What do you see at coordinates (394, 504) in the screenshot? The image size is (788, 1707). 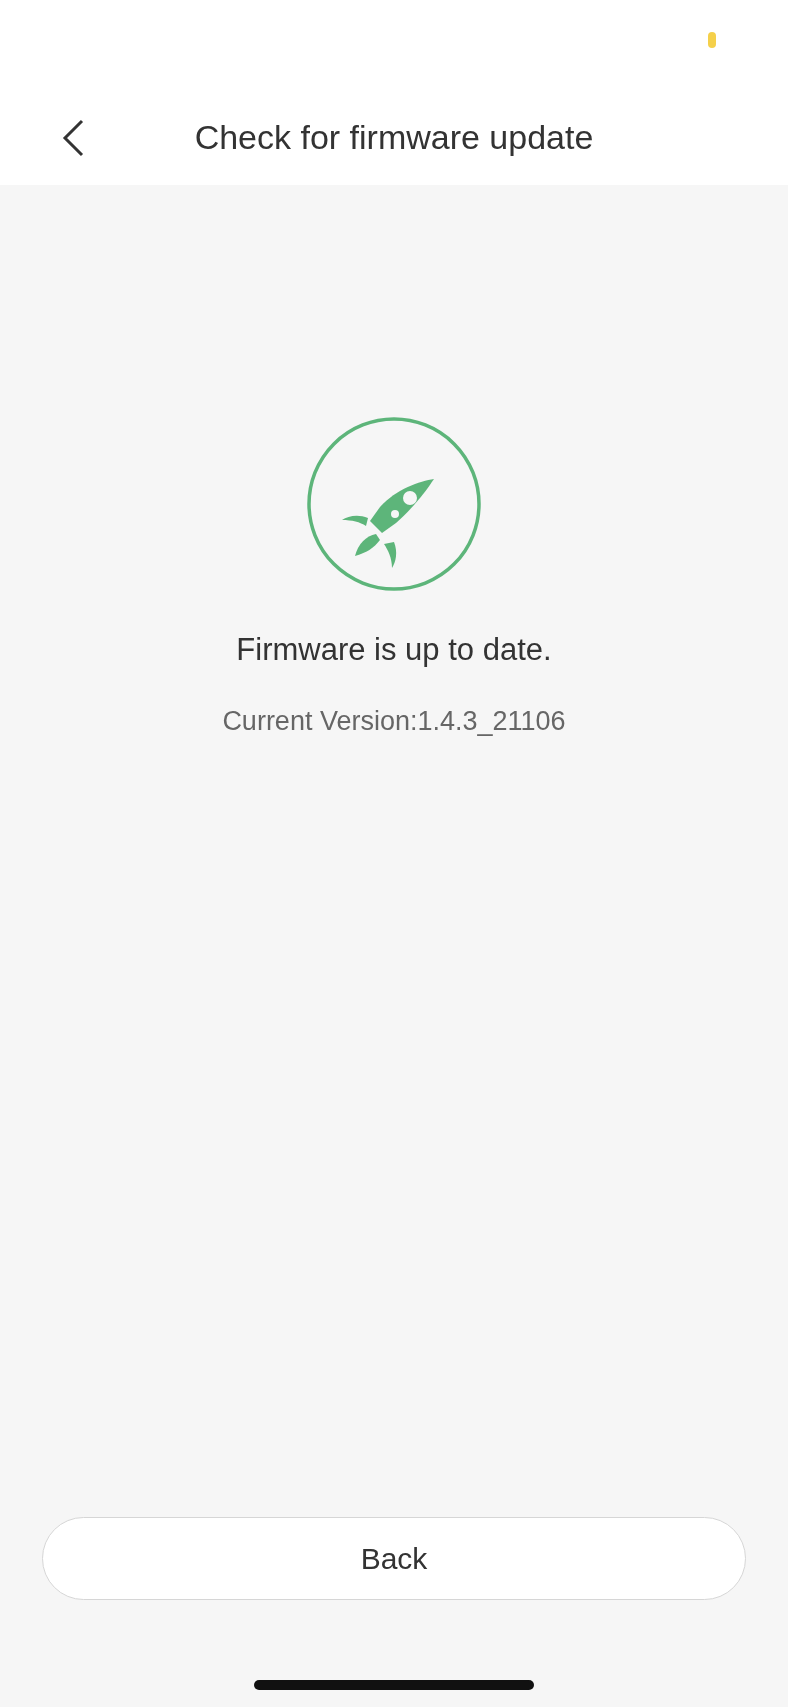 I see `rocket-icon` at bounding box center [394, 504].